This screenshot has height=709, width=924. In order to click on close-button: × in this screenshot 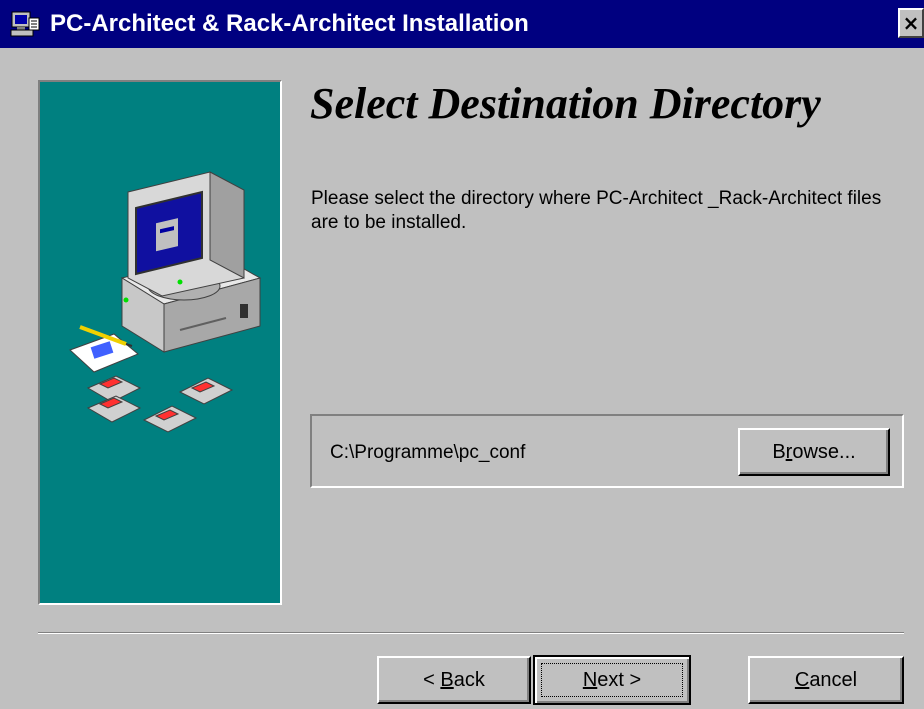, I will do `click(911, 23)`.